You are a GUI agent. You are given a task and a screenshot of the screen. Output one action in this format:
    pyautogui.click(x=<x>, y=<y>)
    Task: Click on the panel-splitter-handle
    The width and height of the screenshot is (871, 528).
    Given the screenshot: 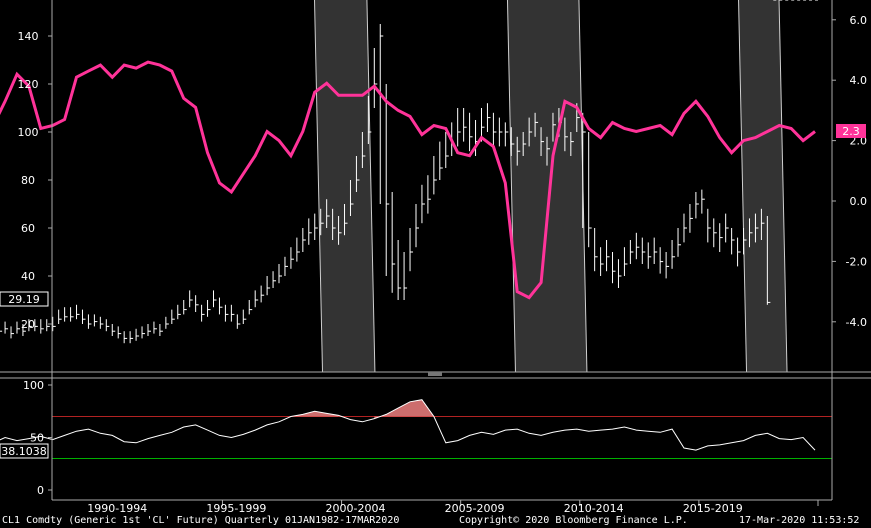 What is the action you would take?
    pyautogui.click(x=435, y=374)
    